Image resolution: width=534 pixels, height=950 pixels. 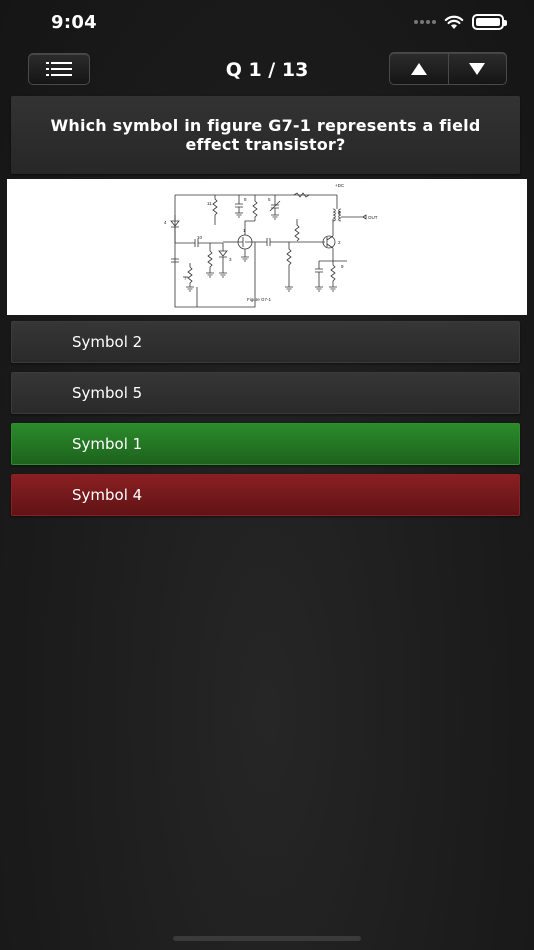 What do you see at coordinates (454, 22) in the screenshot?
I see `wifi-icon` at bounding box center [454, 22].